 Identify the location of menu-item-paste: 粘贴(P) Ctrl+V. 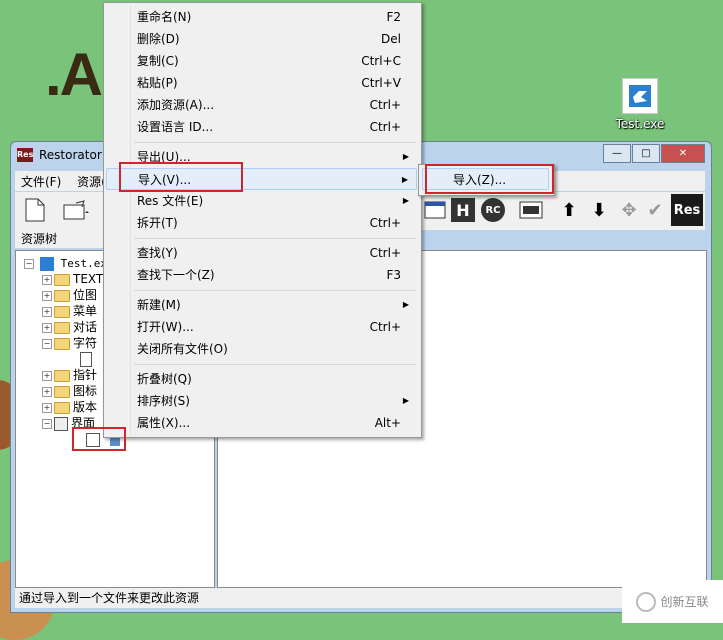
(261, 83).